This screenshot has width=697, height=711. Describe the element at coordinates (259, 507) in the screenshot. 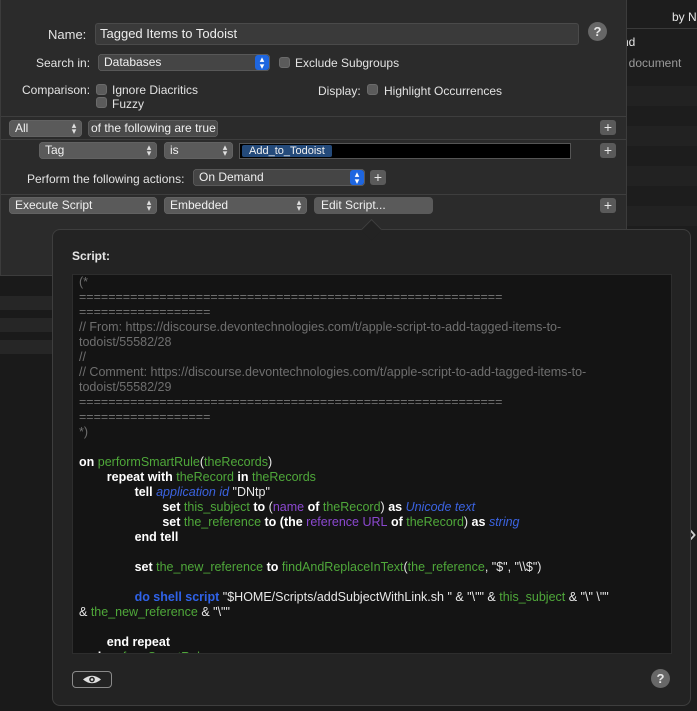

I see `code-token: to` at that location.